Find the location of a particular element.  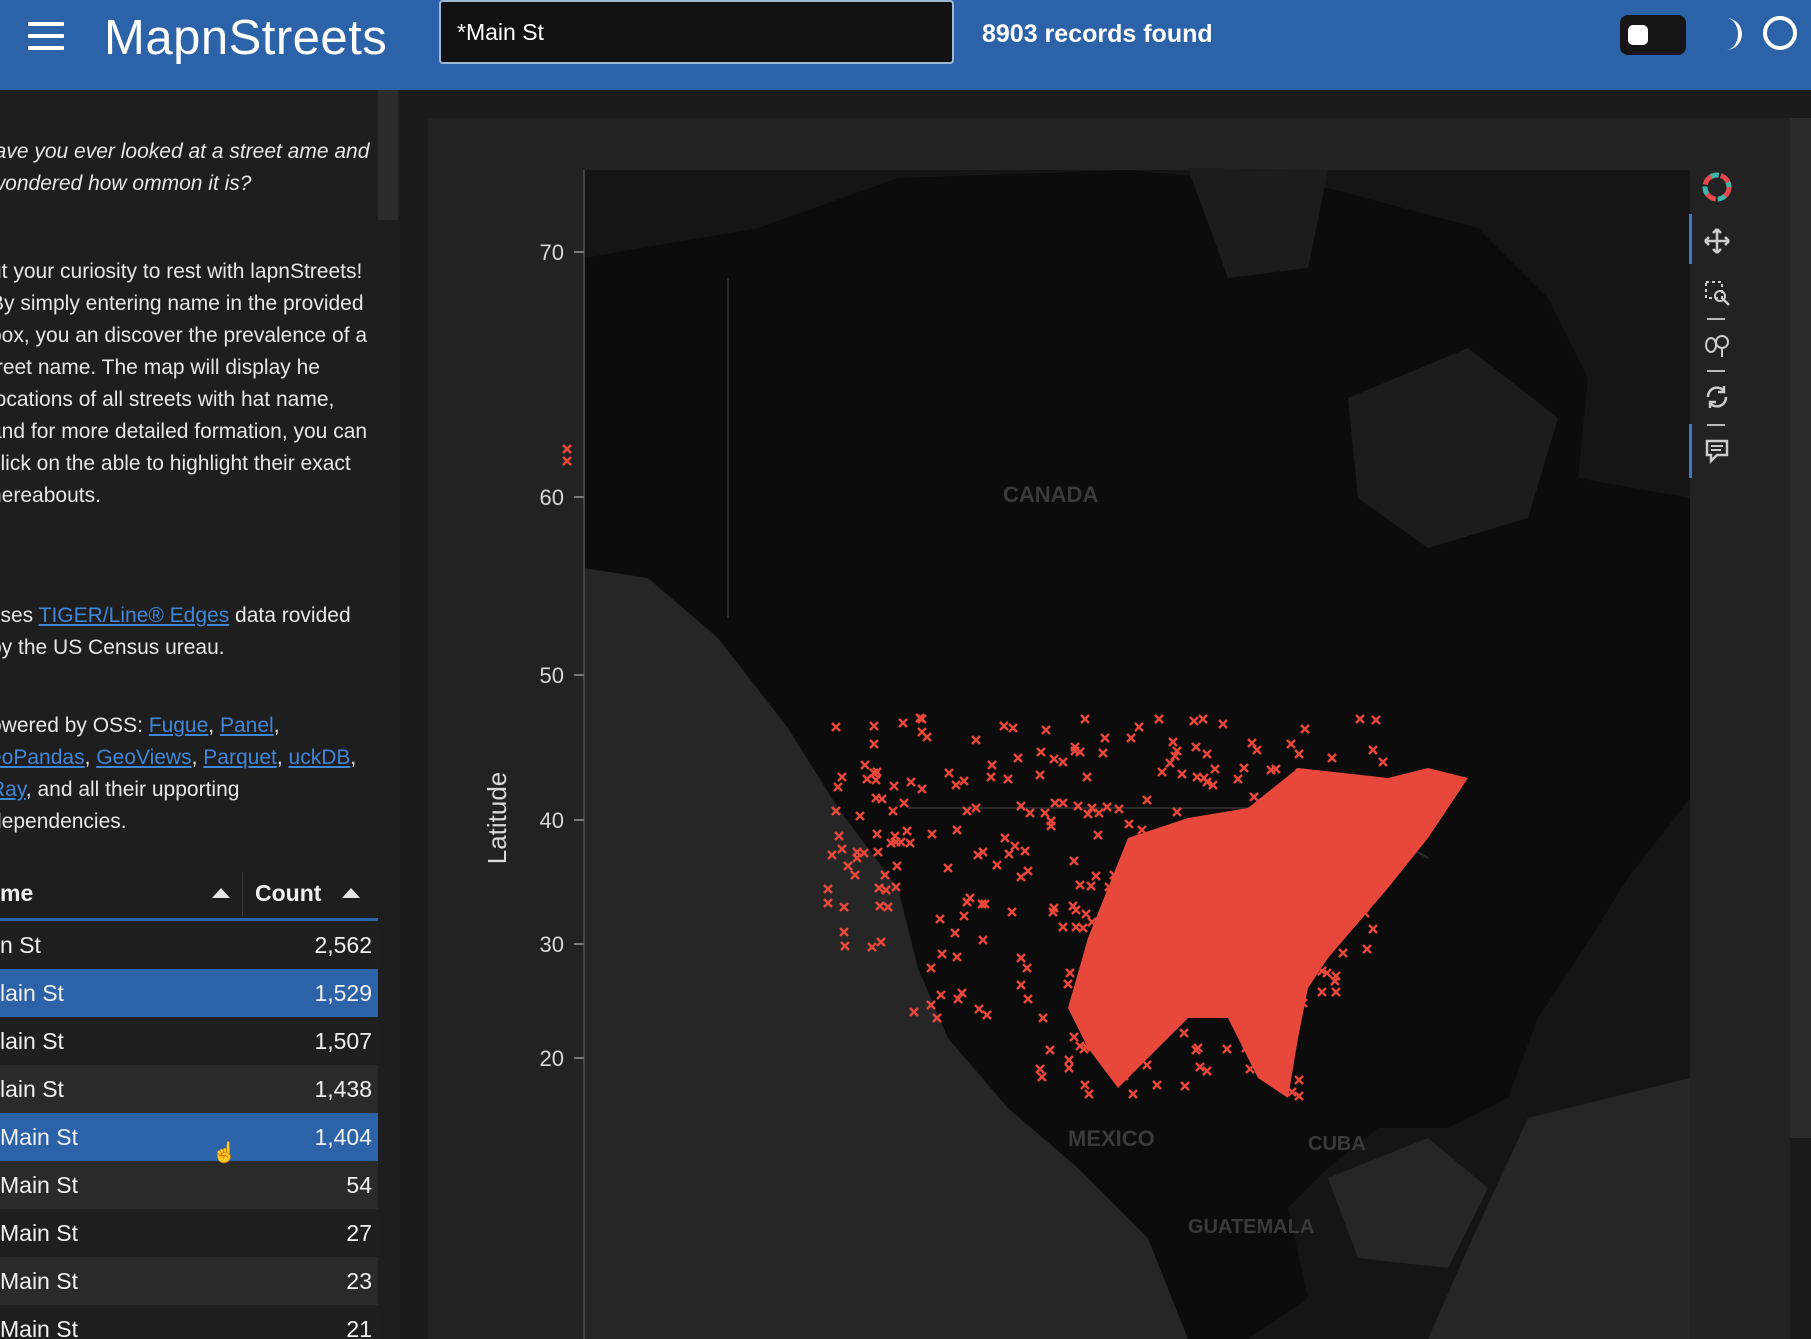

count-cell: 54 is located at coordinates (359, 1185).